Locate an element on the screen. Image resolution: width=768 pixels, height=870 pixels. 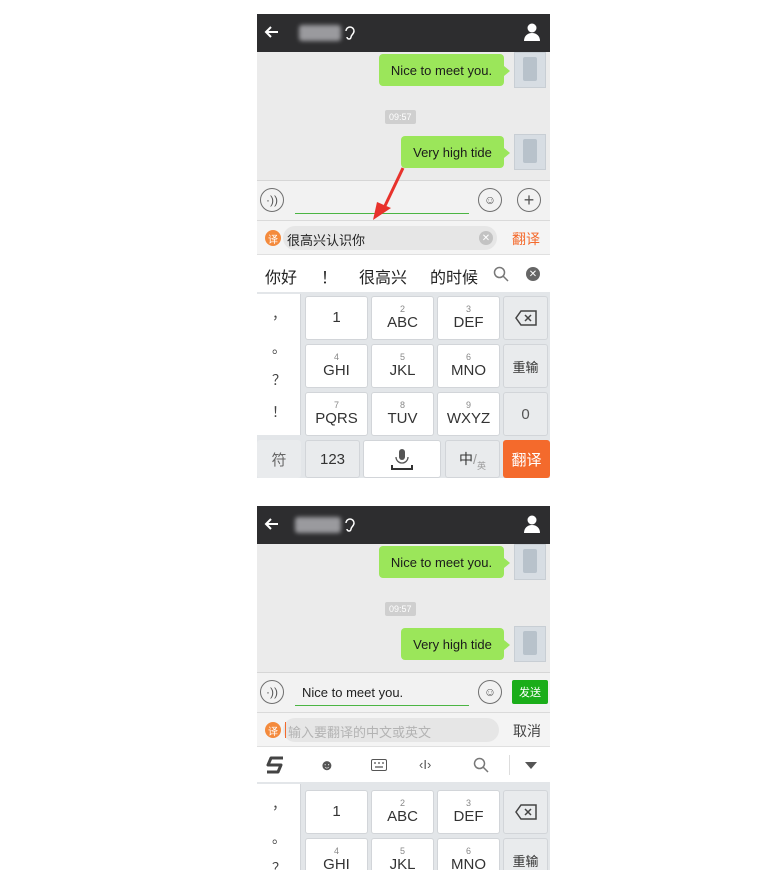
symbols-key: 符 is located at coordinates (279, 459).